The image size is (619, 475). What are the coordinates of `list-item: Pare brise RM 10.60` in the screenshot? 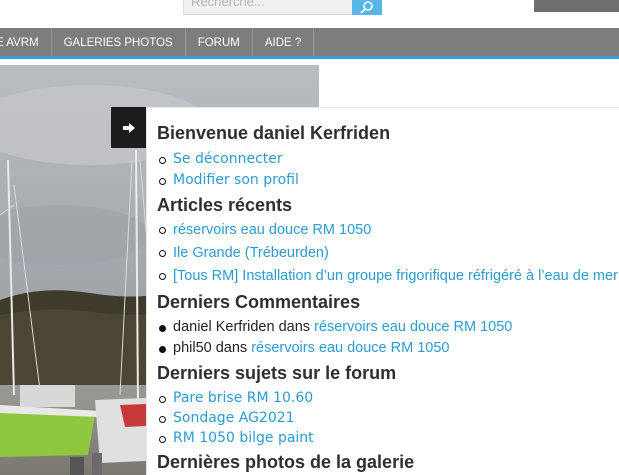 It's located at (388, 398).